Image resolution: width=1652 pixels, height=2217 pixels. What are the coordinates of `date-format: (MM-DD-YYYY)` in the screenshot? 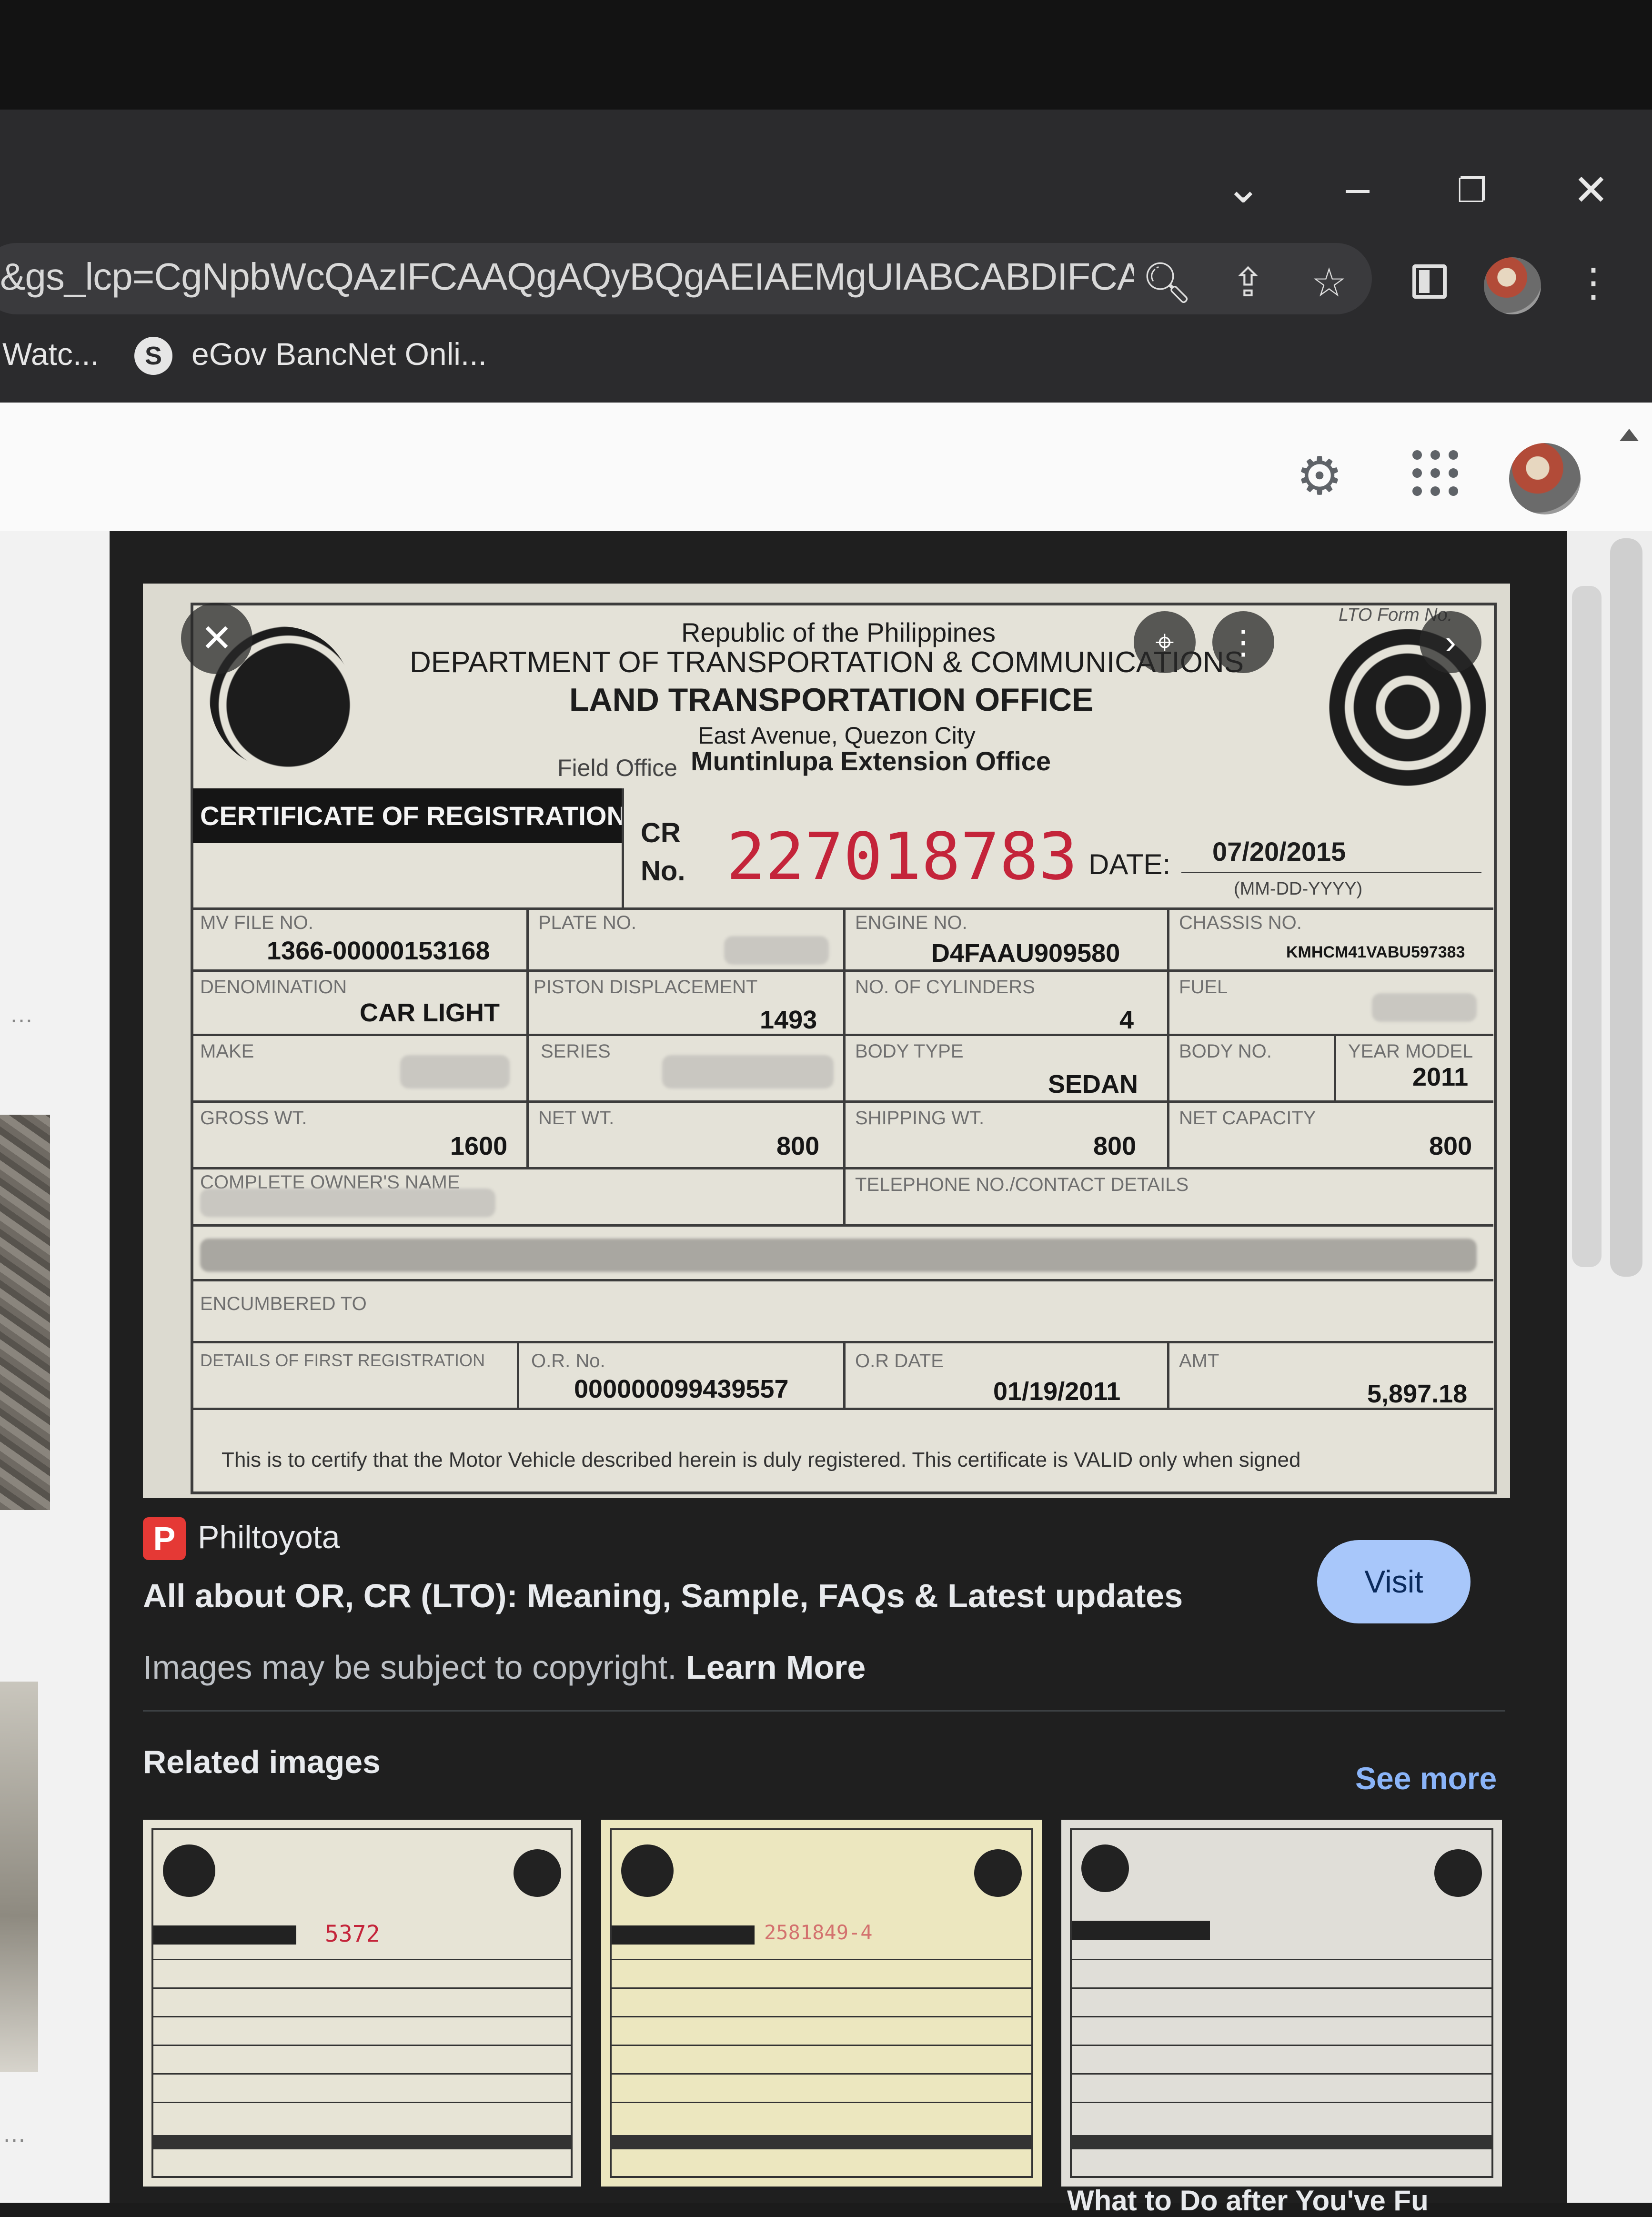 It's located at (1298, 889).